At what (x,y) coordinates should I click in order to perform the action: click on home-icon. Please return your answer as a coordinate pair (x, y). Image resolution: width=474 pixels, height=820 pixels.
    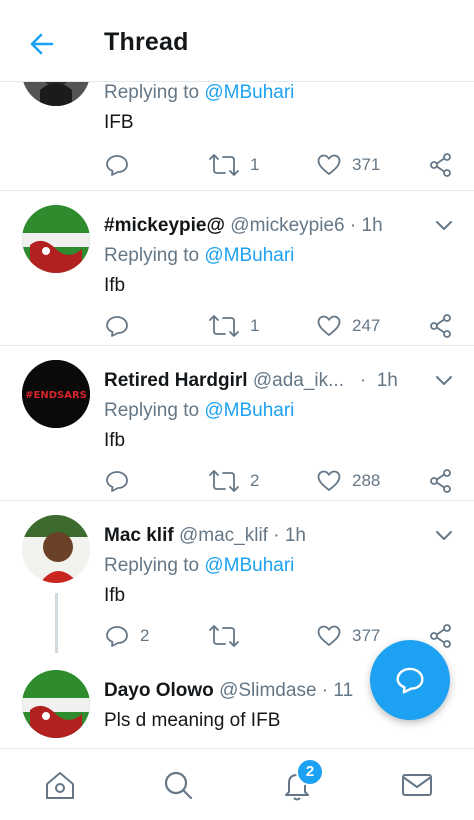
    Looking at the image, I should click on (60, 785).